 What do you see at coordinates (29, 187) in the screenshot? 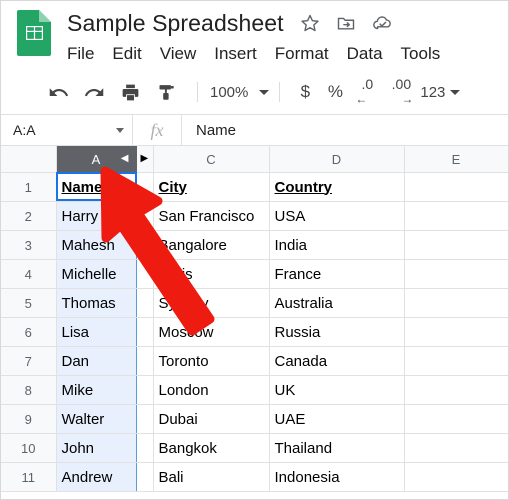
I see `row-header: 1` at bounding box center [29, 187].